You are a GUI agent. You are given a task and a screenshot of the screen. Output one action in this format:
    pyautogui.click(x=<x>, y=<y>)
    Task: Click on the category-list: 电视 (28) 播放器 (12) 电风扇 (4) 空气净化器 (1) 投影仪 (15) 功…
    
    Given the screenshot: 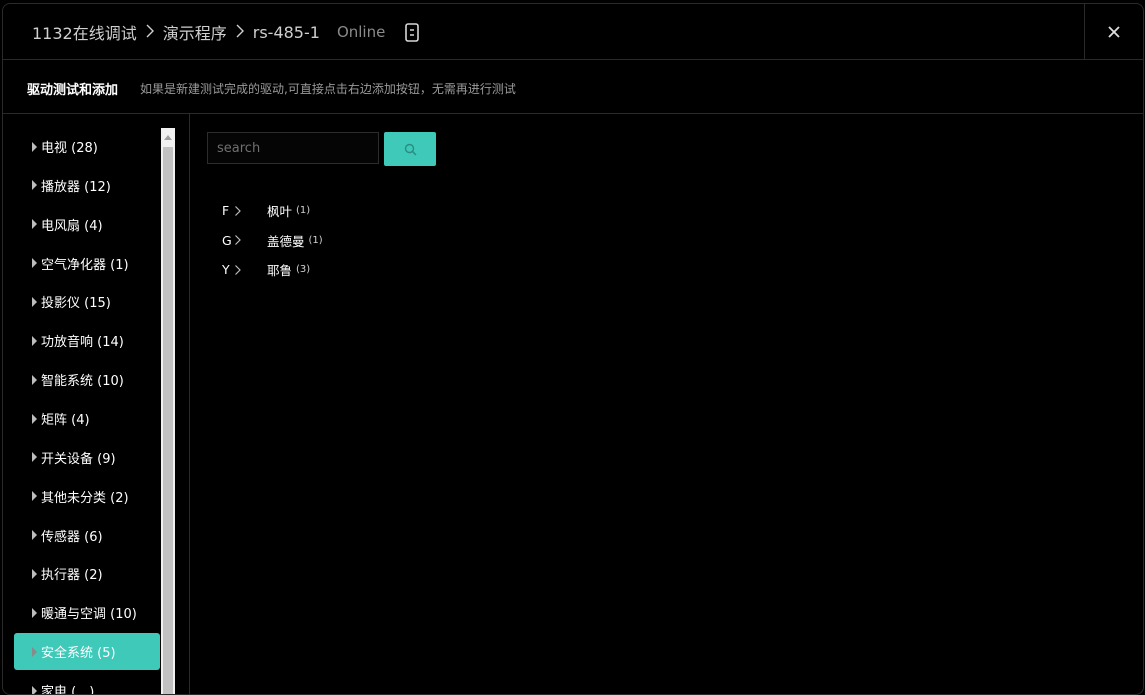 What is the action you would take?
    pyautogui.click(x=87, y=411)
    